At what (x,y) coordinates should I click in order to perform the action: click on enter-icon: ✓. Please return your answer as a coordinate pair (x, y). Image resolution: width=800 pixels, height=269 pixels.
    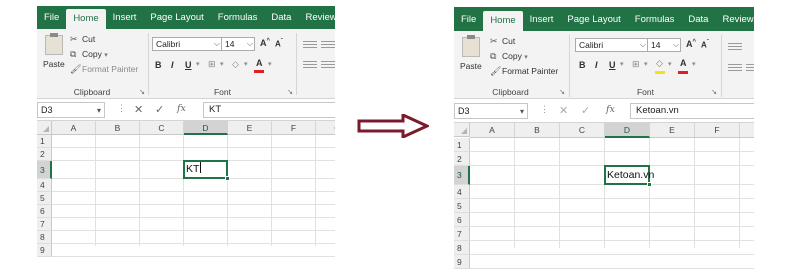
    Looking at the image, I should click on (585, 110).